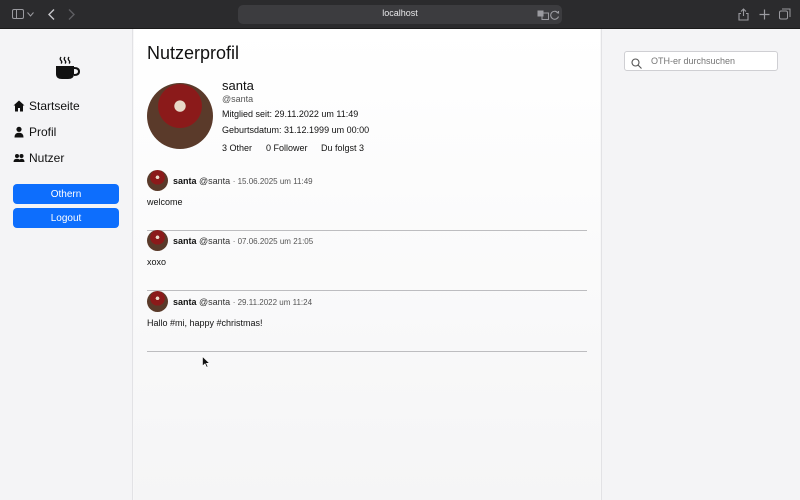 This screenshot has width=800, height=500. Describe the element at coordinates (367, 260) in the screenshot. I see `post-item: santa @santa · 07.06.2025 um 21:05 xoxo` at that location.